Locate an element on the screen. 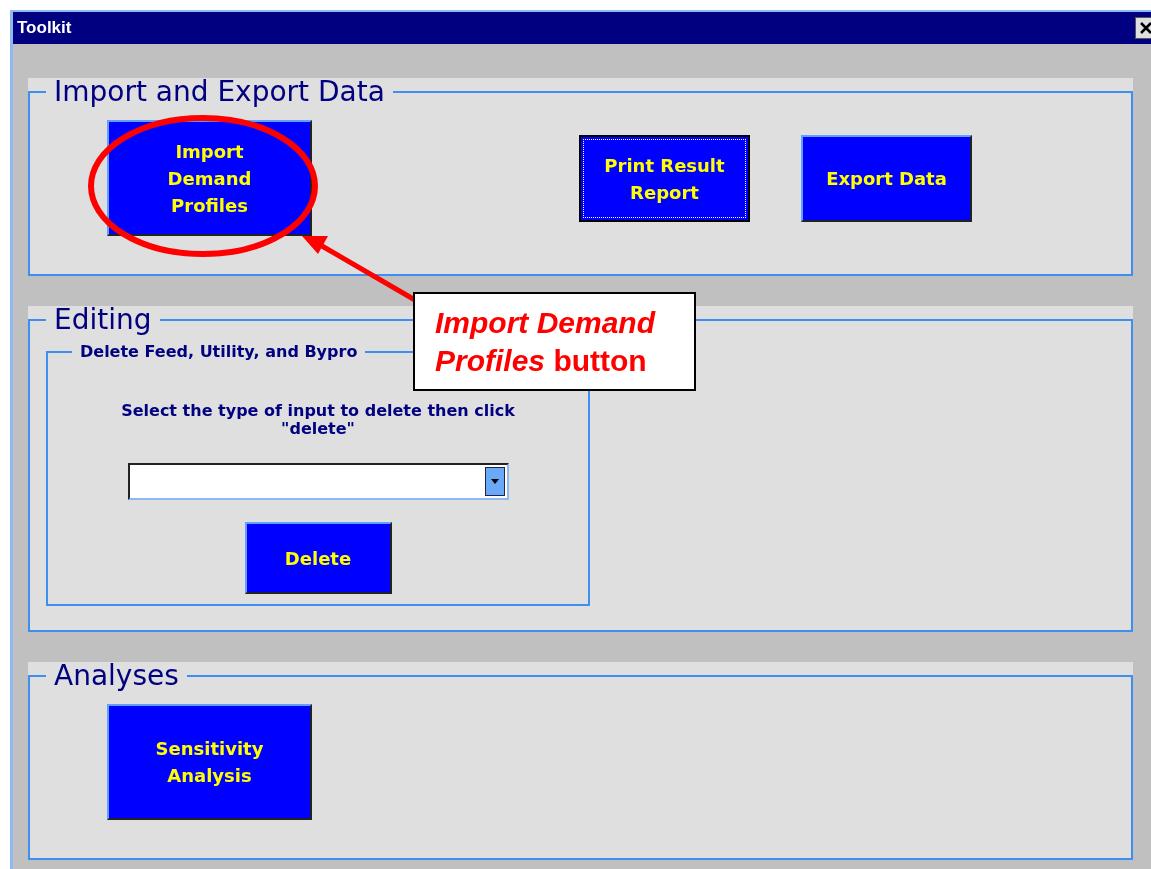 This screenshot has height=869, width=1151. group-title: Editing is located at coordinates (103, 320).